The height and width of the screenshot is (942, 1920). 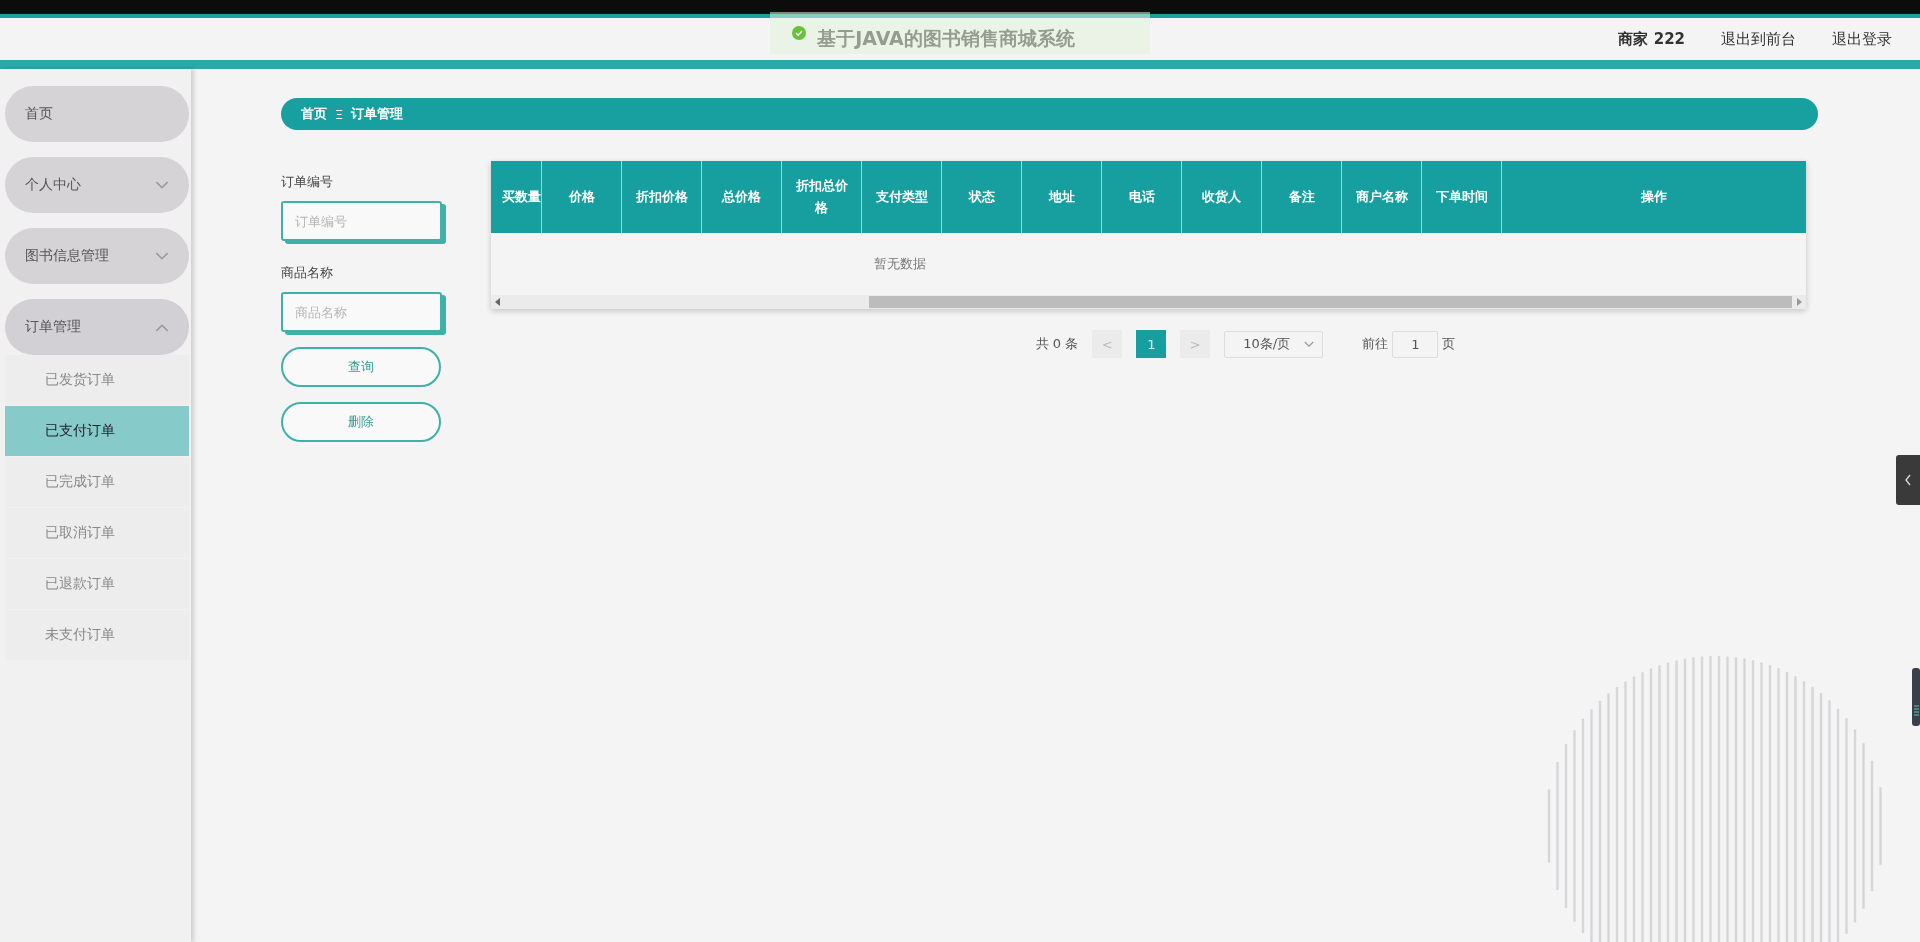 I want to click on breadcrumb-link: 订单管理, so click(x=377, y=114).